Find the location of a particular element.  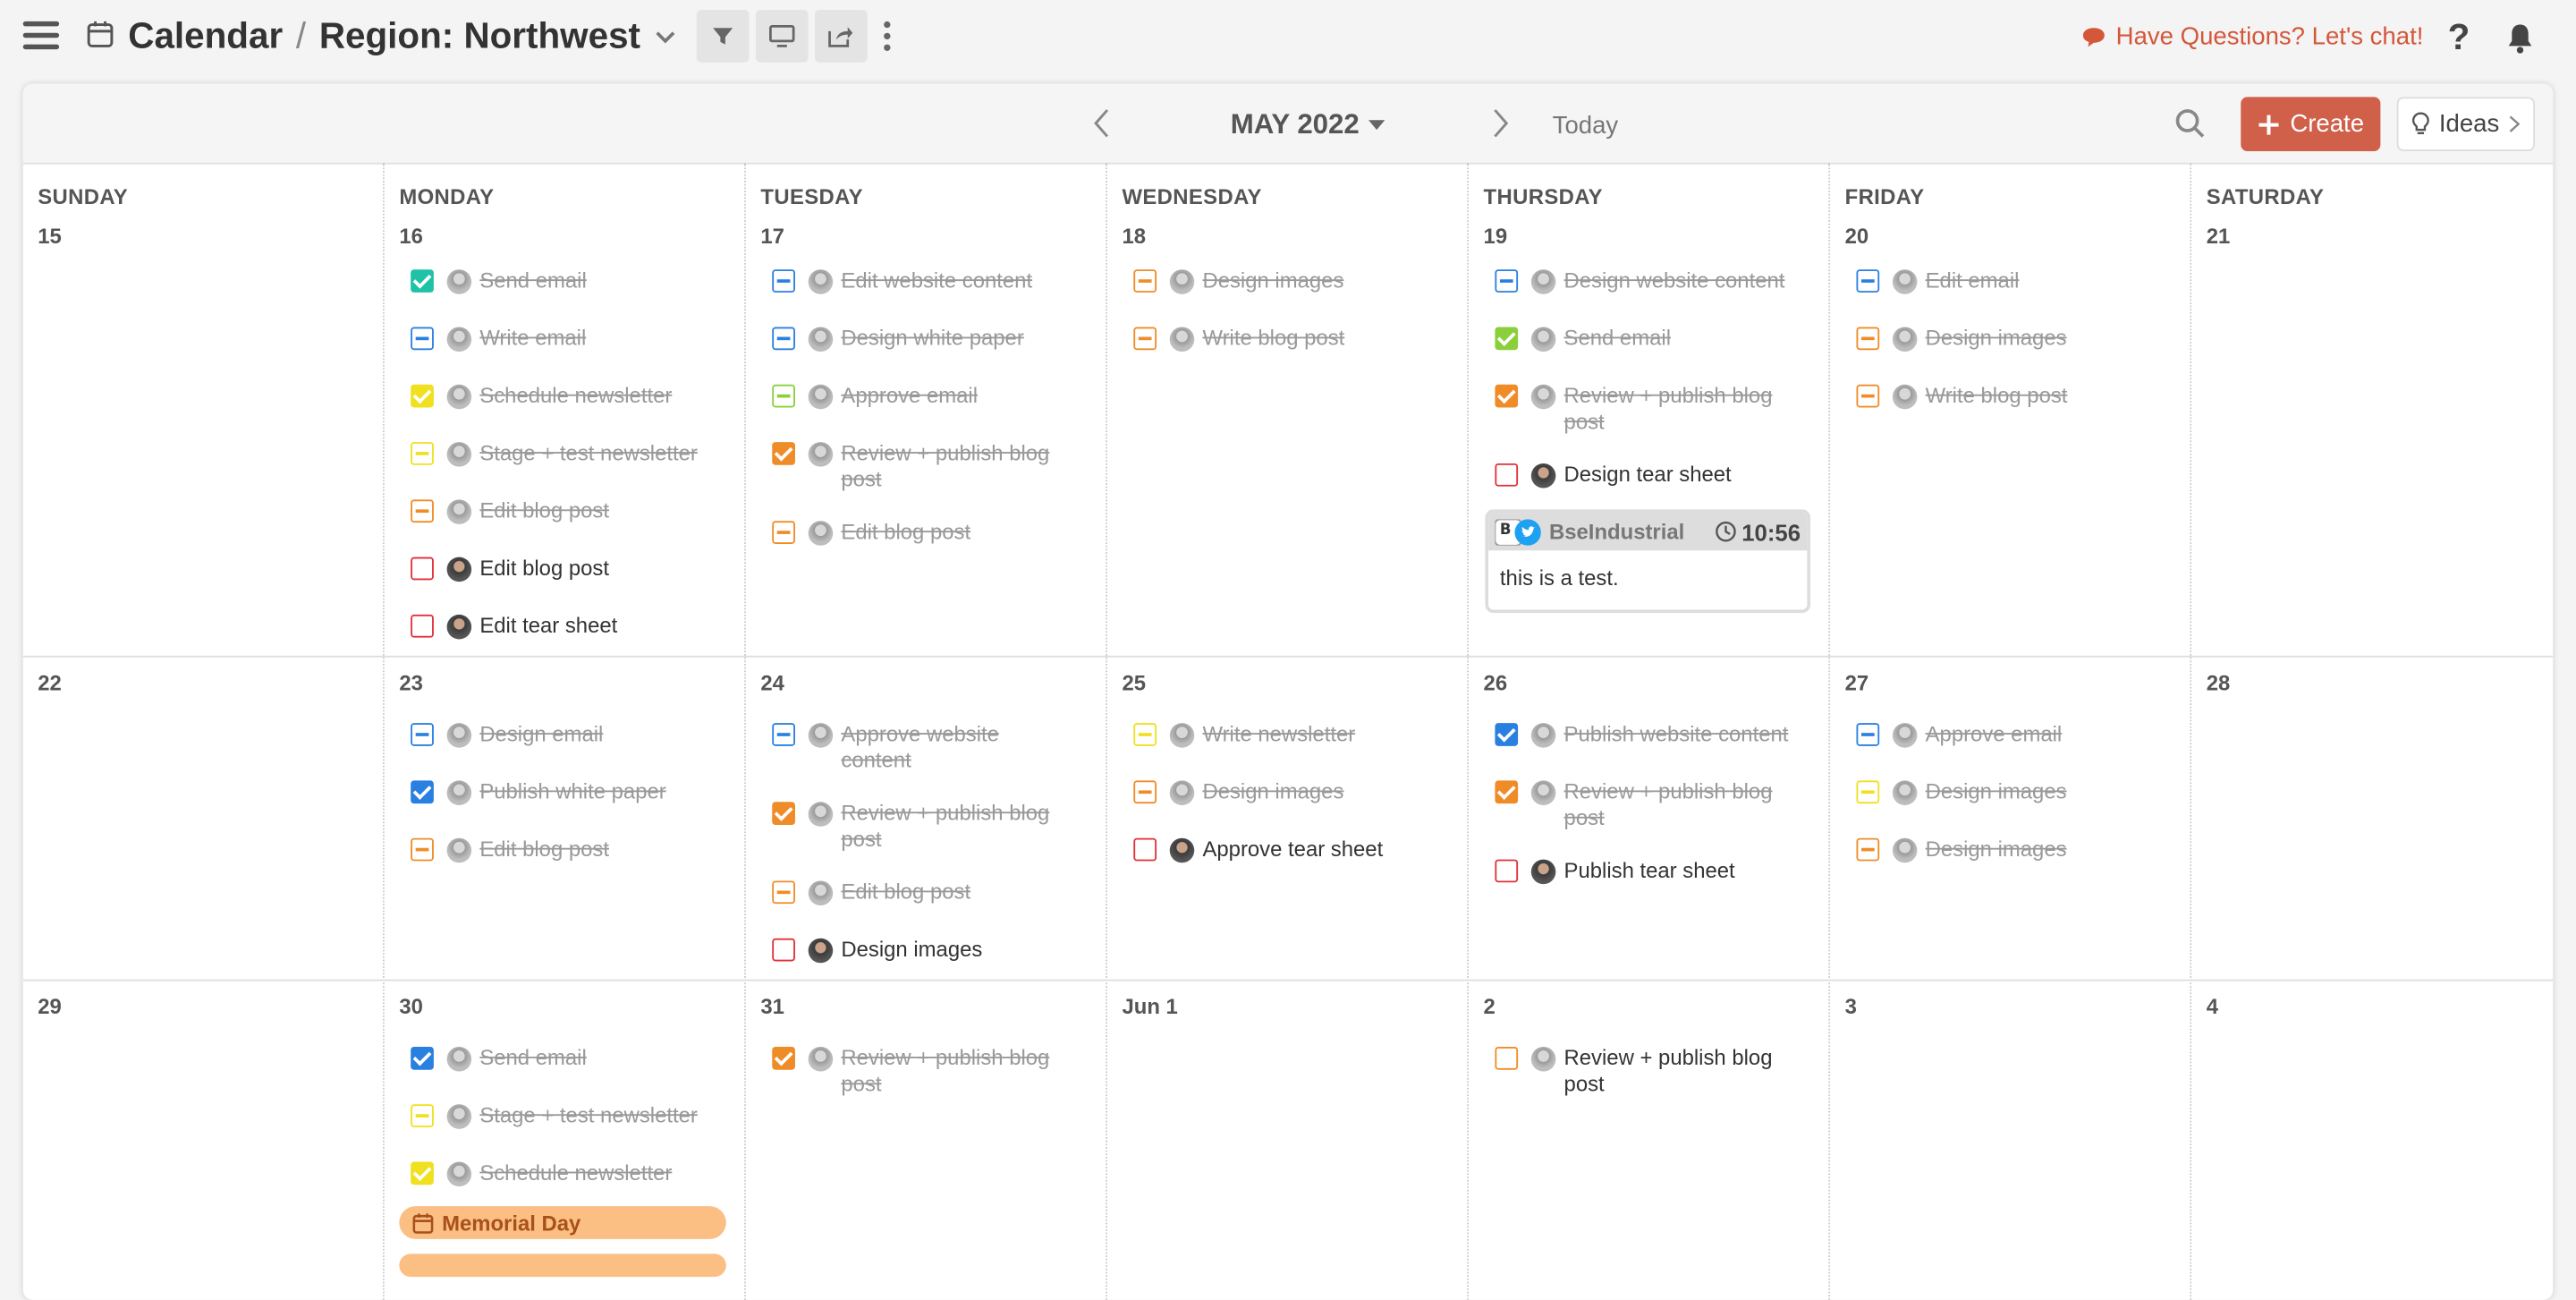

date-number: 26 is located at coordinates (1496, 683).